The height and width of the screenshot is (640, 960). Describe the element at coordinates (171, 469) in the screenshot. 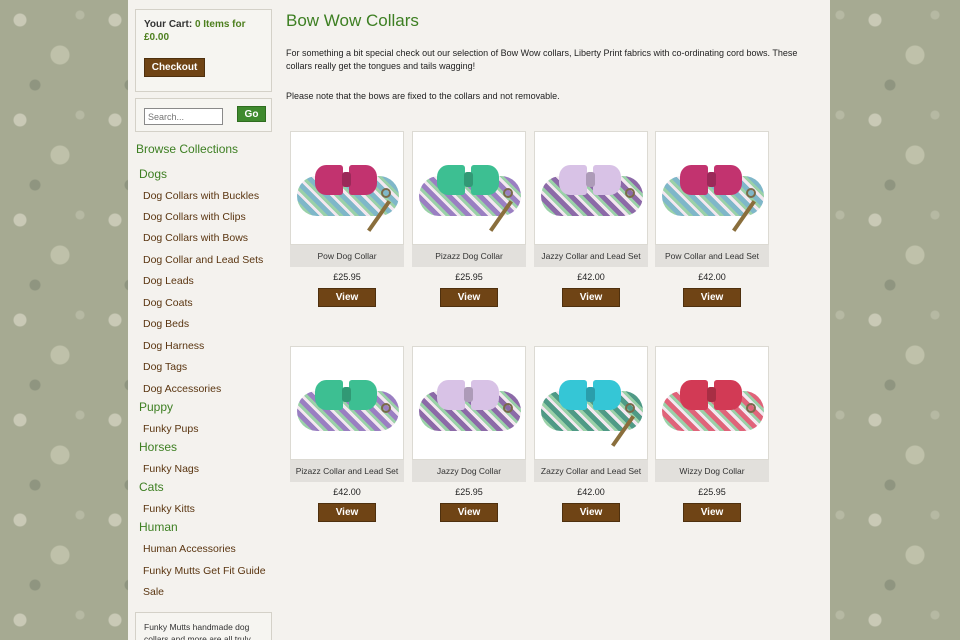

I see `sidebar-item: Funky Nags` at that location.